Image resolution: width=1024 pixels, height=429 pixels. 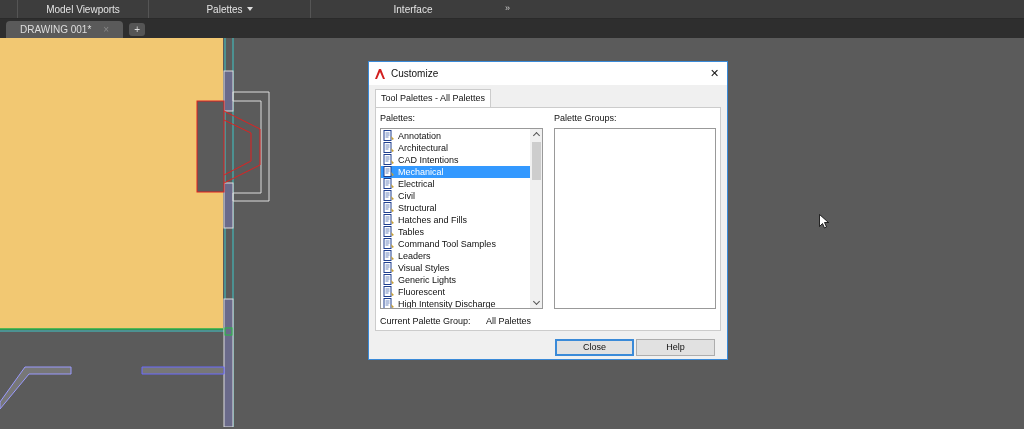 I want to click on current-group-value: All Palettes, so click(x=509, y=321).